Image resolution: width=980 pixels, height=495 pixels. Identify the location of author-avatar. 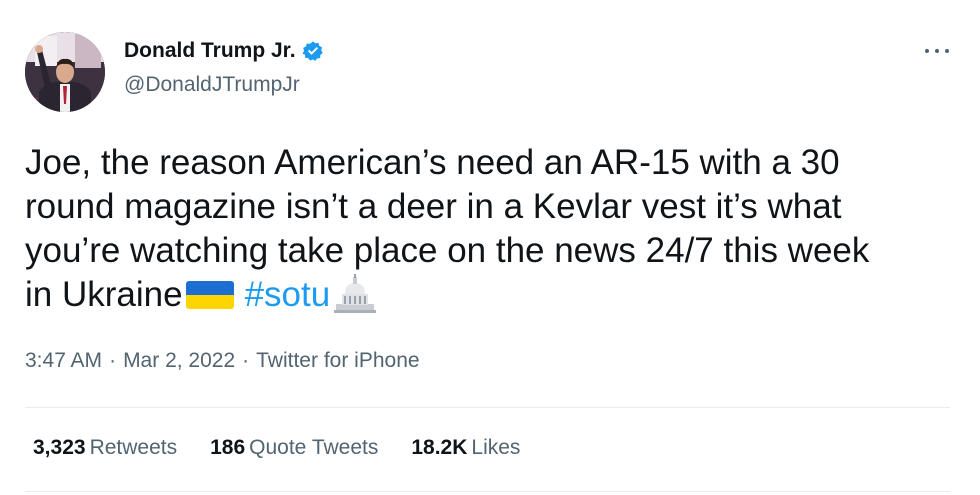
(65, 72).